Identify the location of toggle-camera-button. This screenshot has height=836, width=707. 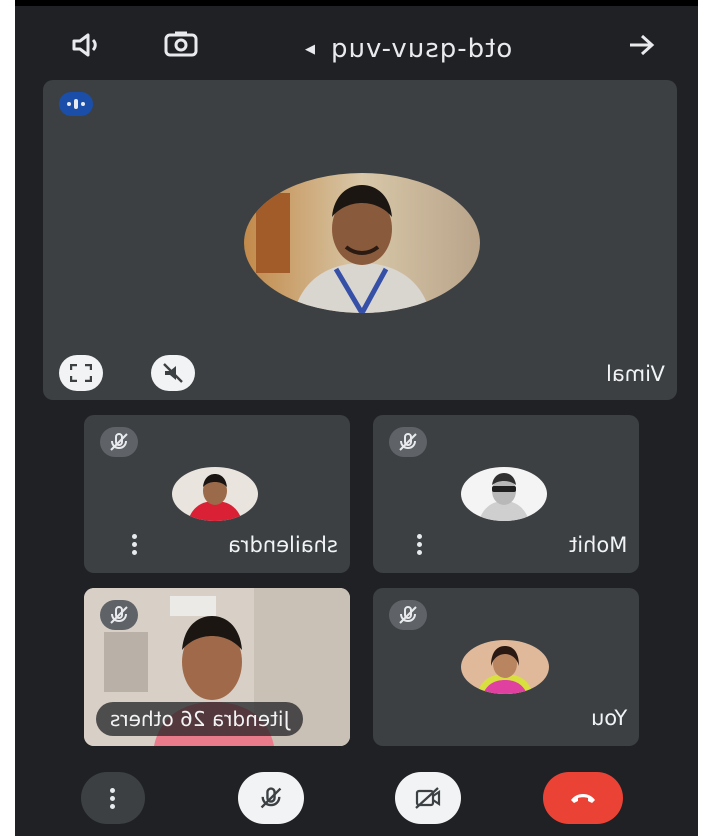
(428, 798).